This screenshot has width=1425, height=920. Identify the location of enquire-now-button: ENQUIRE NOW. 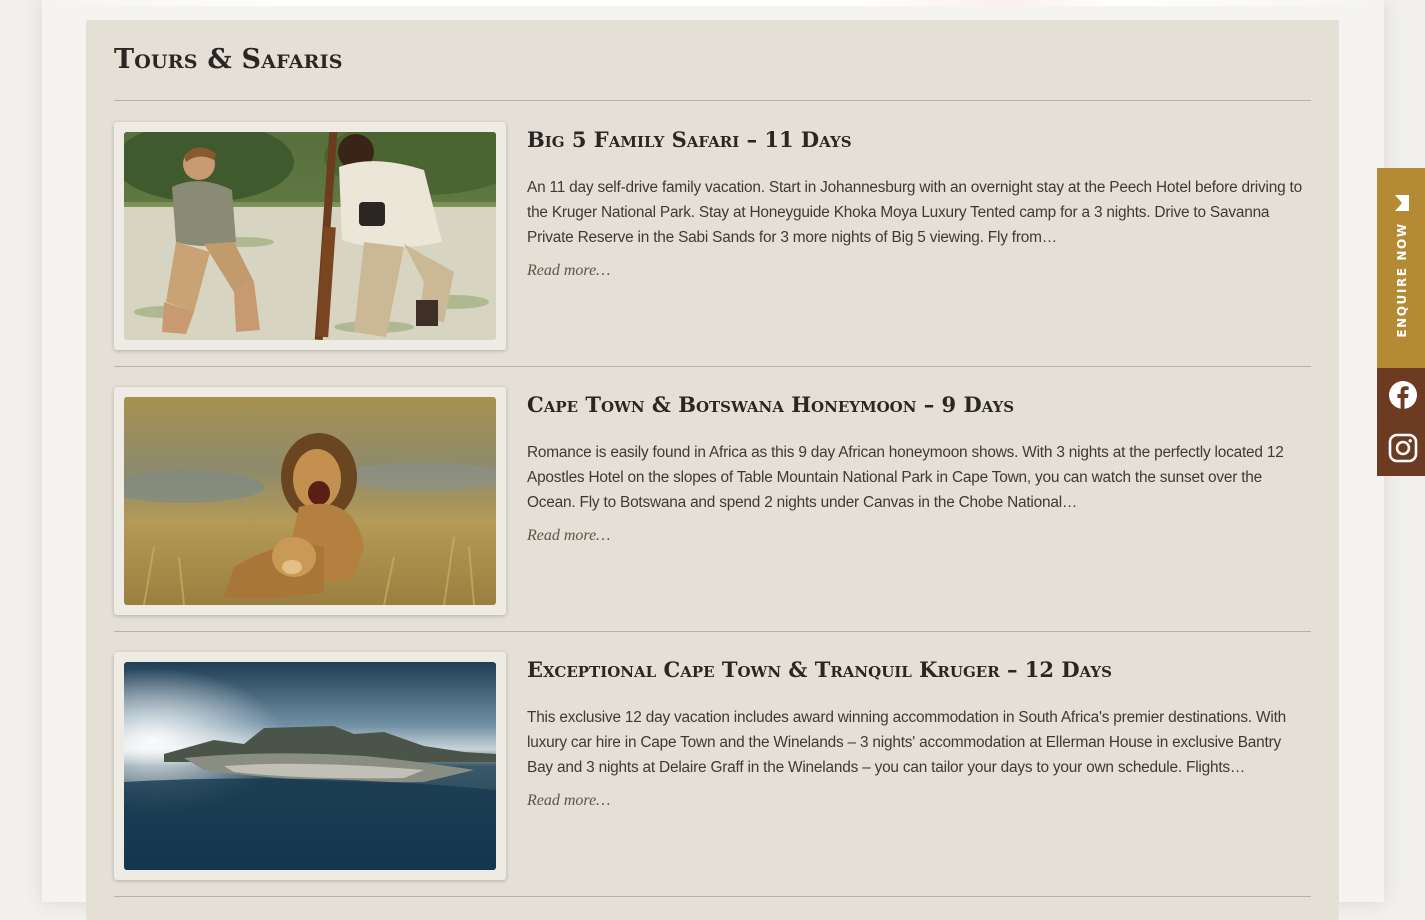
(1401, 268).